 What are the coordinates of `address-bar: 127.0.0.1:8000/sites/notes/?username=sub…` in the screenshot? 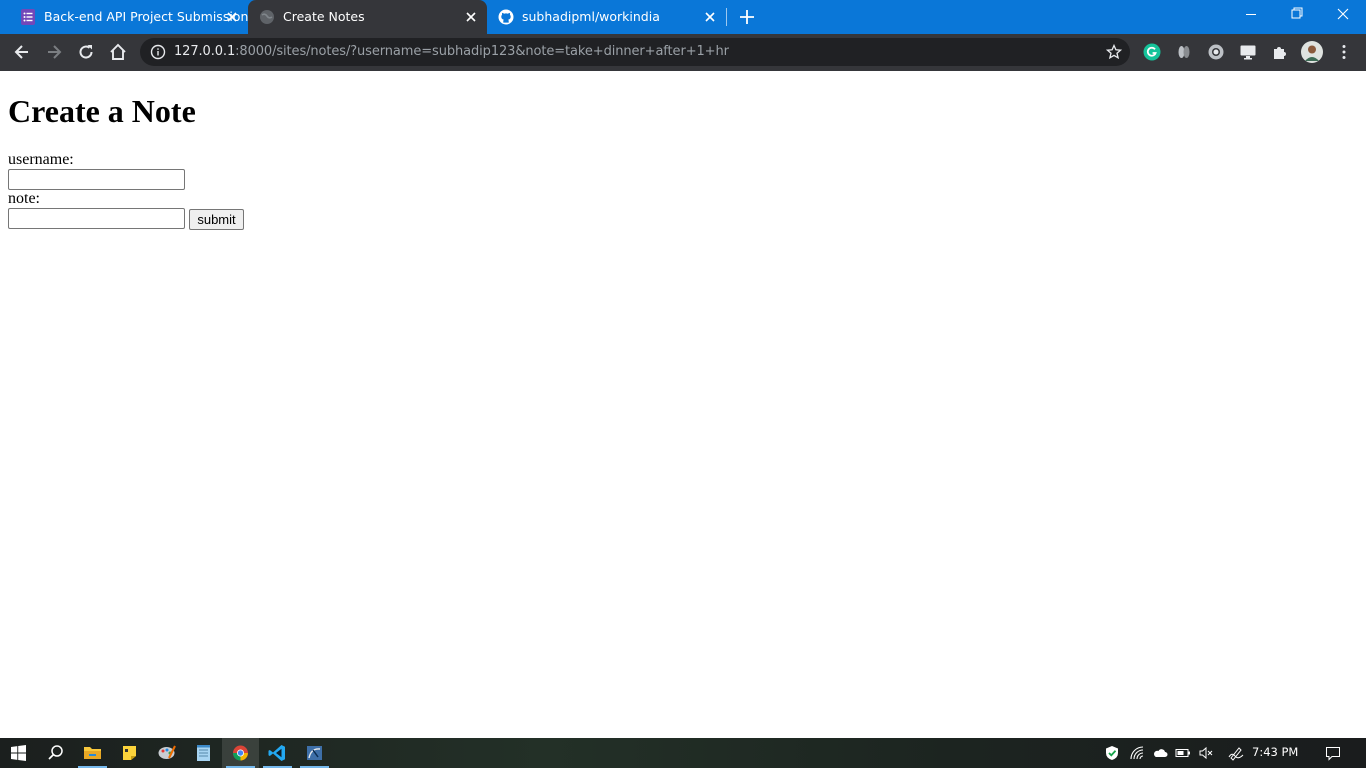 It's located at (635, 52).